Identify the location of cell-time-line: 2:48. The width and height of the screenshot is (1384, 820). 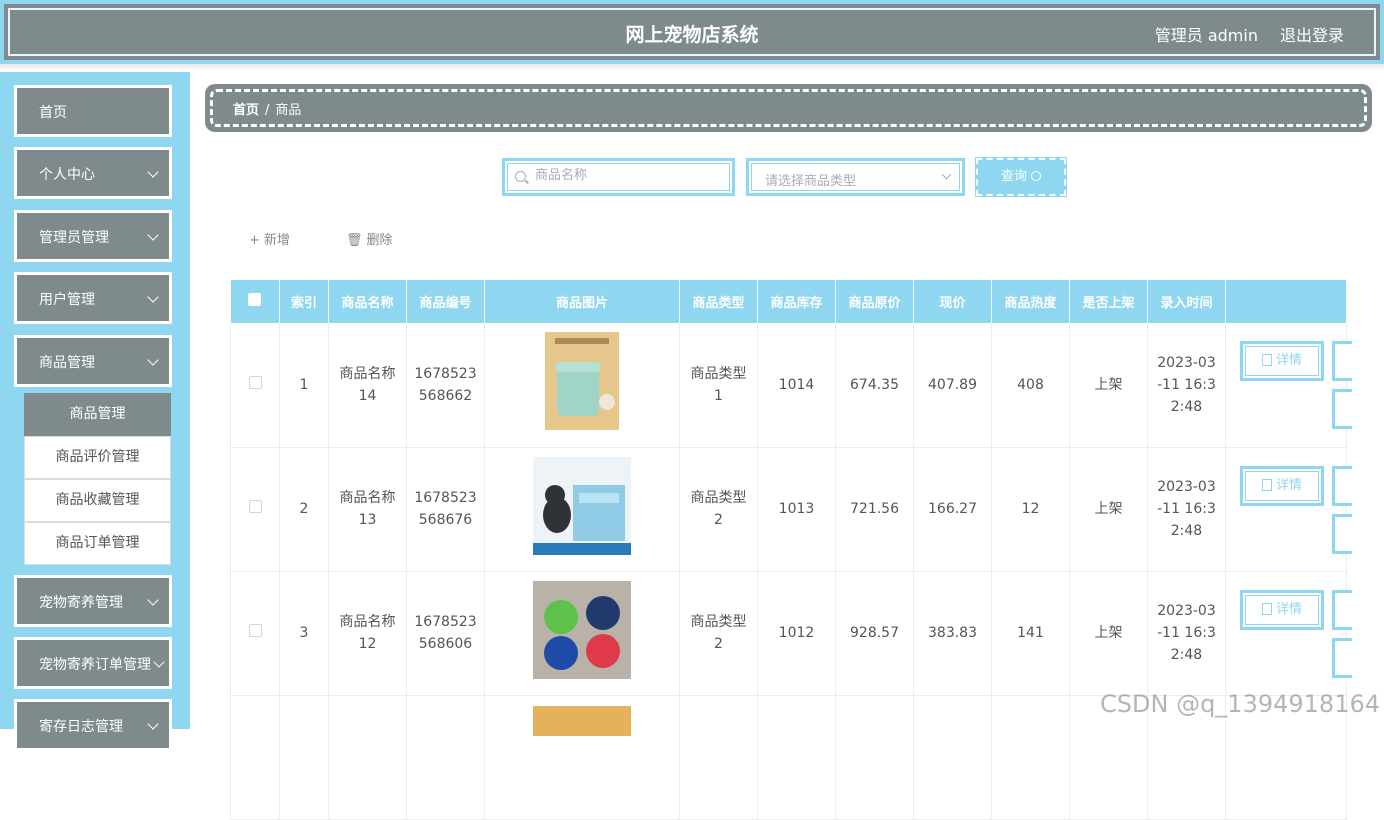
(1186, 406).